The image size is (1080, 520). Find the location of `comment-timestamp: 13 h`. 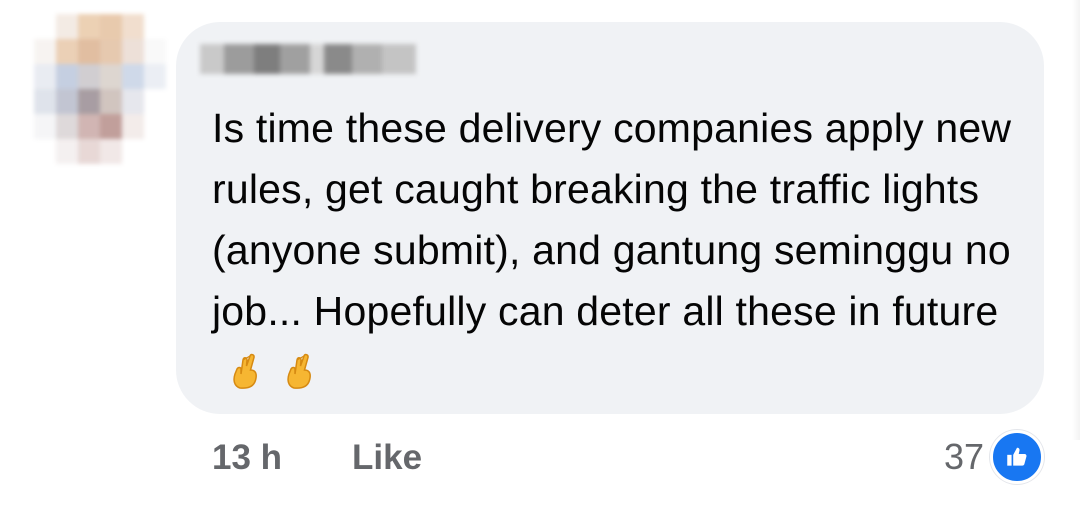

comment-timestamp: 13 h is located at coordinates (247, 458).